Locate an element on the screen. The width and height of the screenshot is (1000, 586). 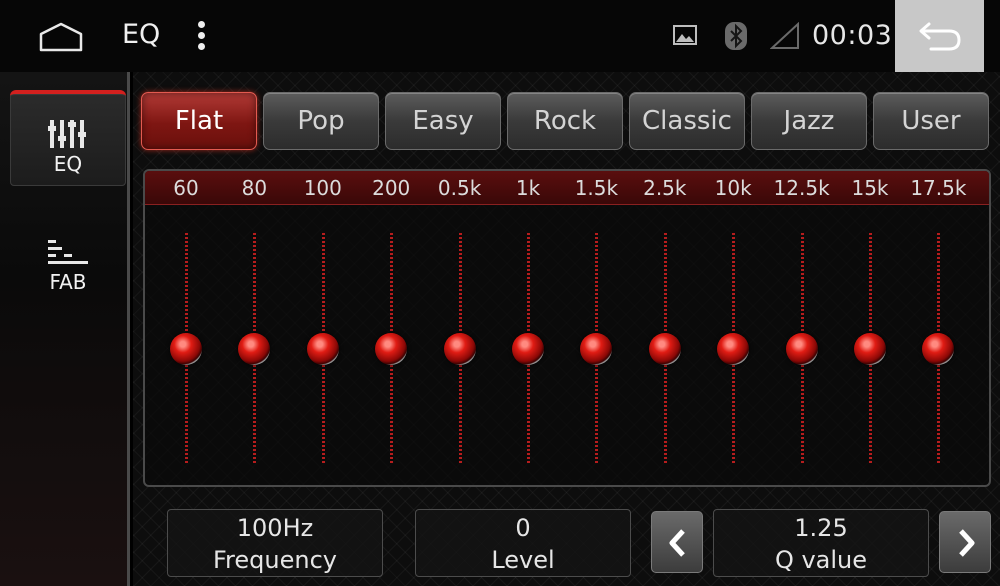
band-label: 80 is located at coordinates (254, 188).